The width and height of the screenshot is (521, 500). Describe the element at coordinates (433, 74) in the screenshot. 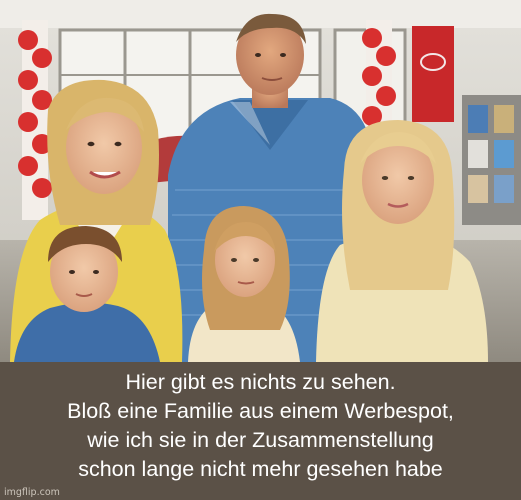

I see `dealer-banner` at that location.